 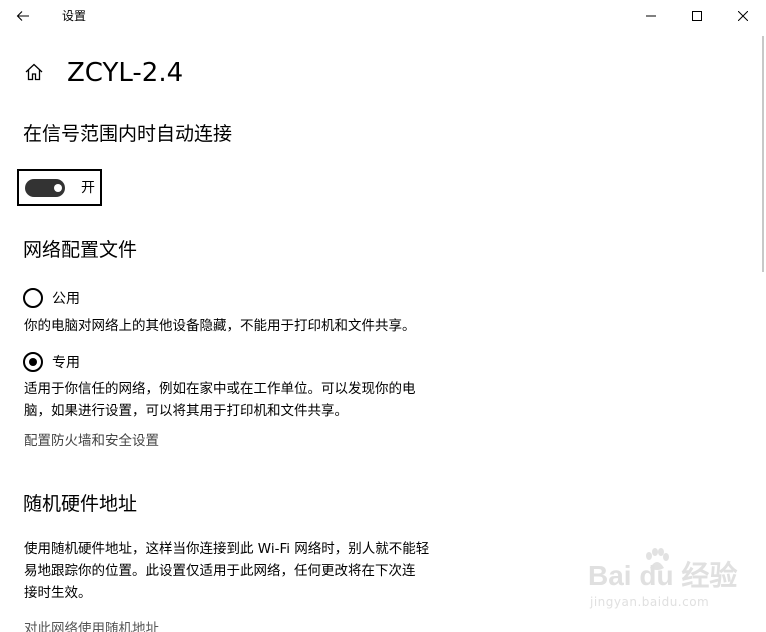 I want to click on maximize-icon, so click(x=697, y=16).